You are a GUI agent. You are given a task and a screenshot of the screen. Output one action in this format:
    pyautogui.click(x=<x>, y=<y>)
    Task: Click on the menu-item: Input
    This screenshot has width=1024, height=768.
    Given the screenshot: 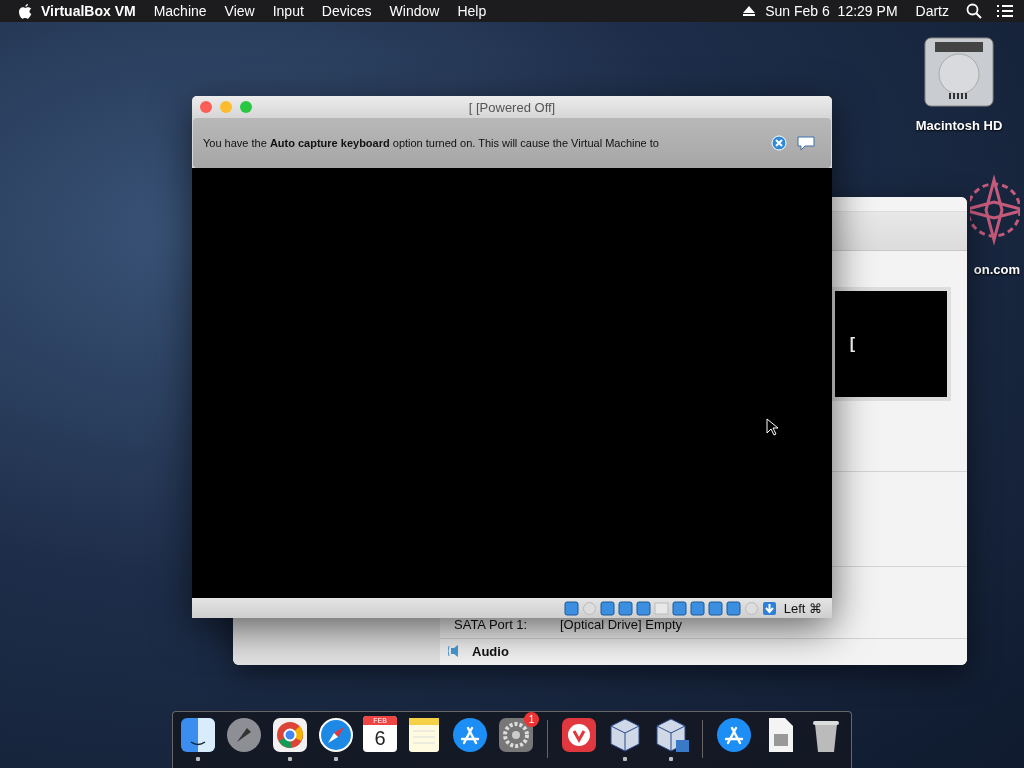 What is the action you would take?
    pyautogui.click(x=288, y=11)
    